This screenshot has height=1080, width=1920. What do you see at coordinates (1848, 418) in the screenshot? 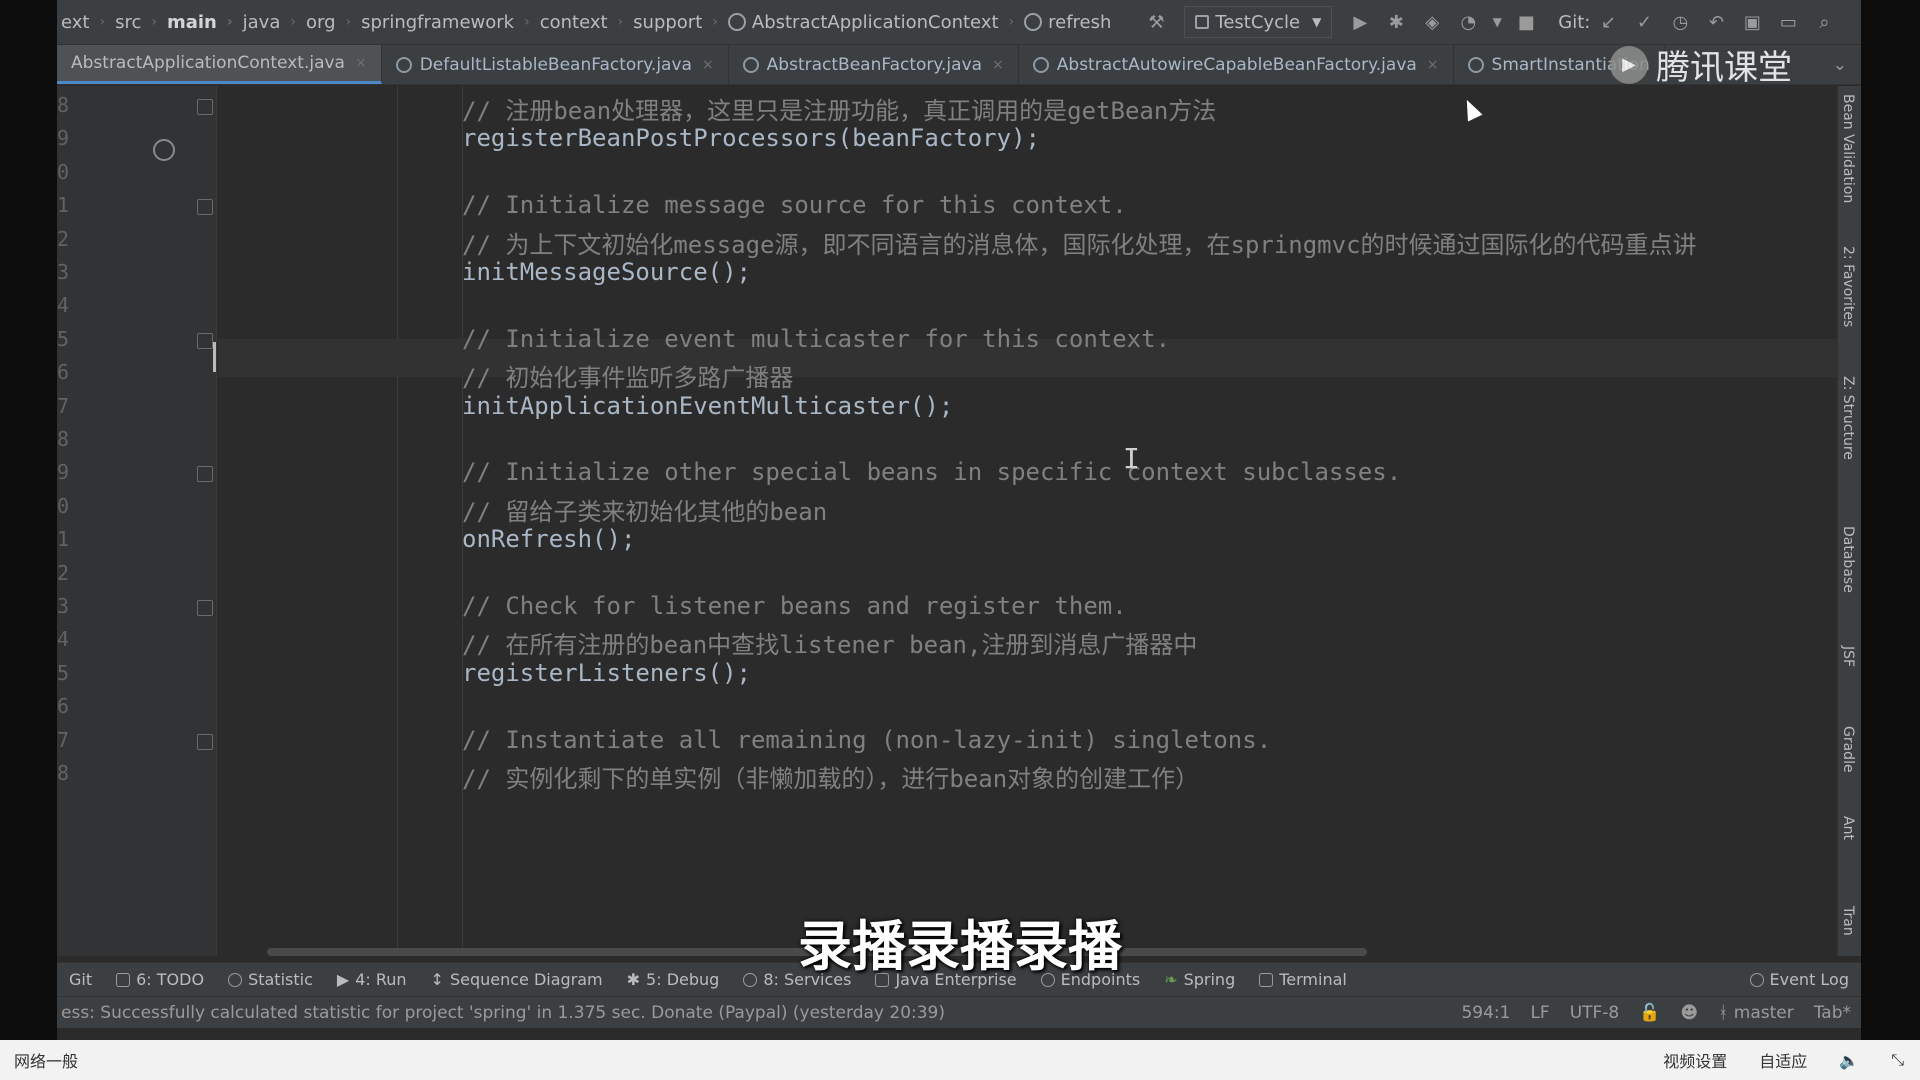
I see `tool-structure: Z: Structure` at bounding box center [1848, 418].